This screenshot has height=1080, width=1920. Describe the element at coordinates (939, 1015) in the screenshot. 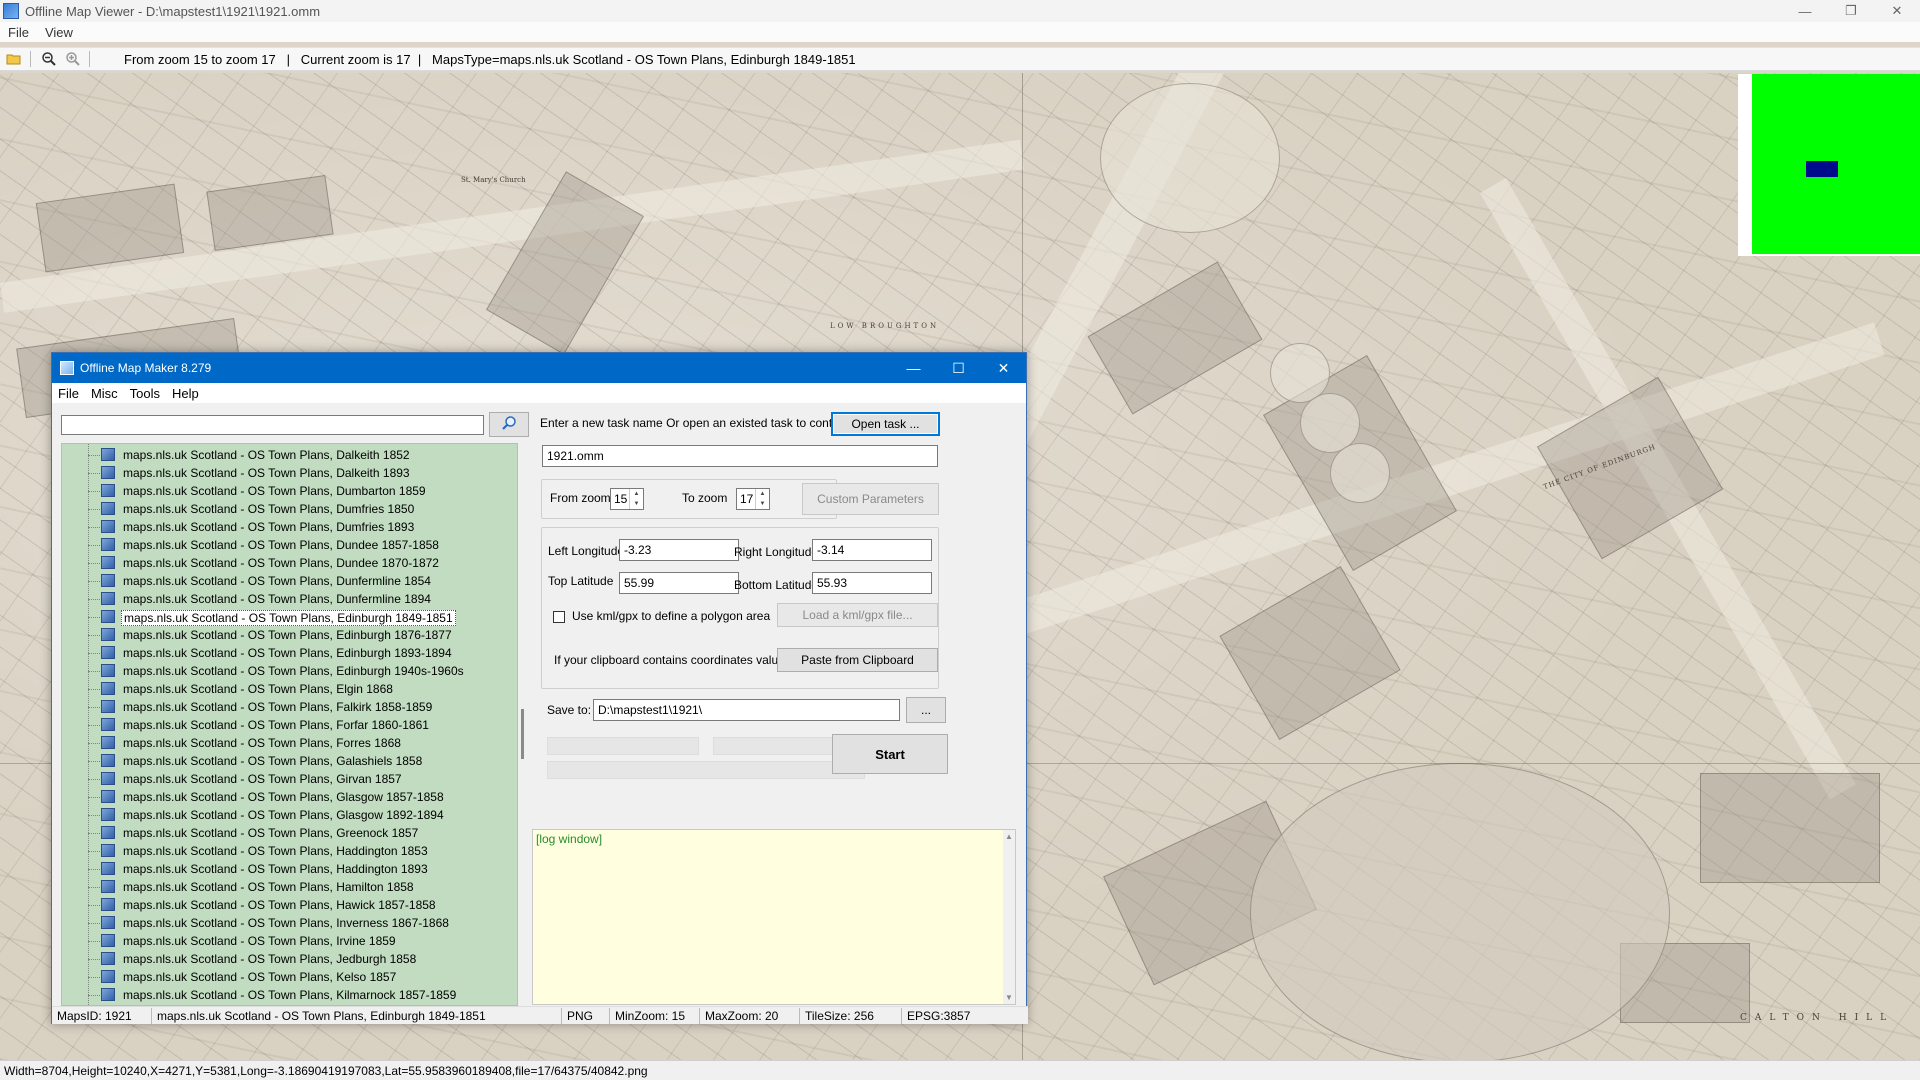

I see `epsg-status: EPSG:3857` at that location.